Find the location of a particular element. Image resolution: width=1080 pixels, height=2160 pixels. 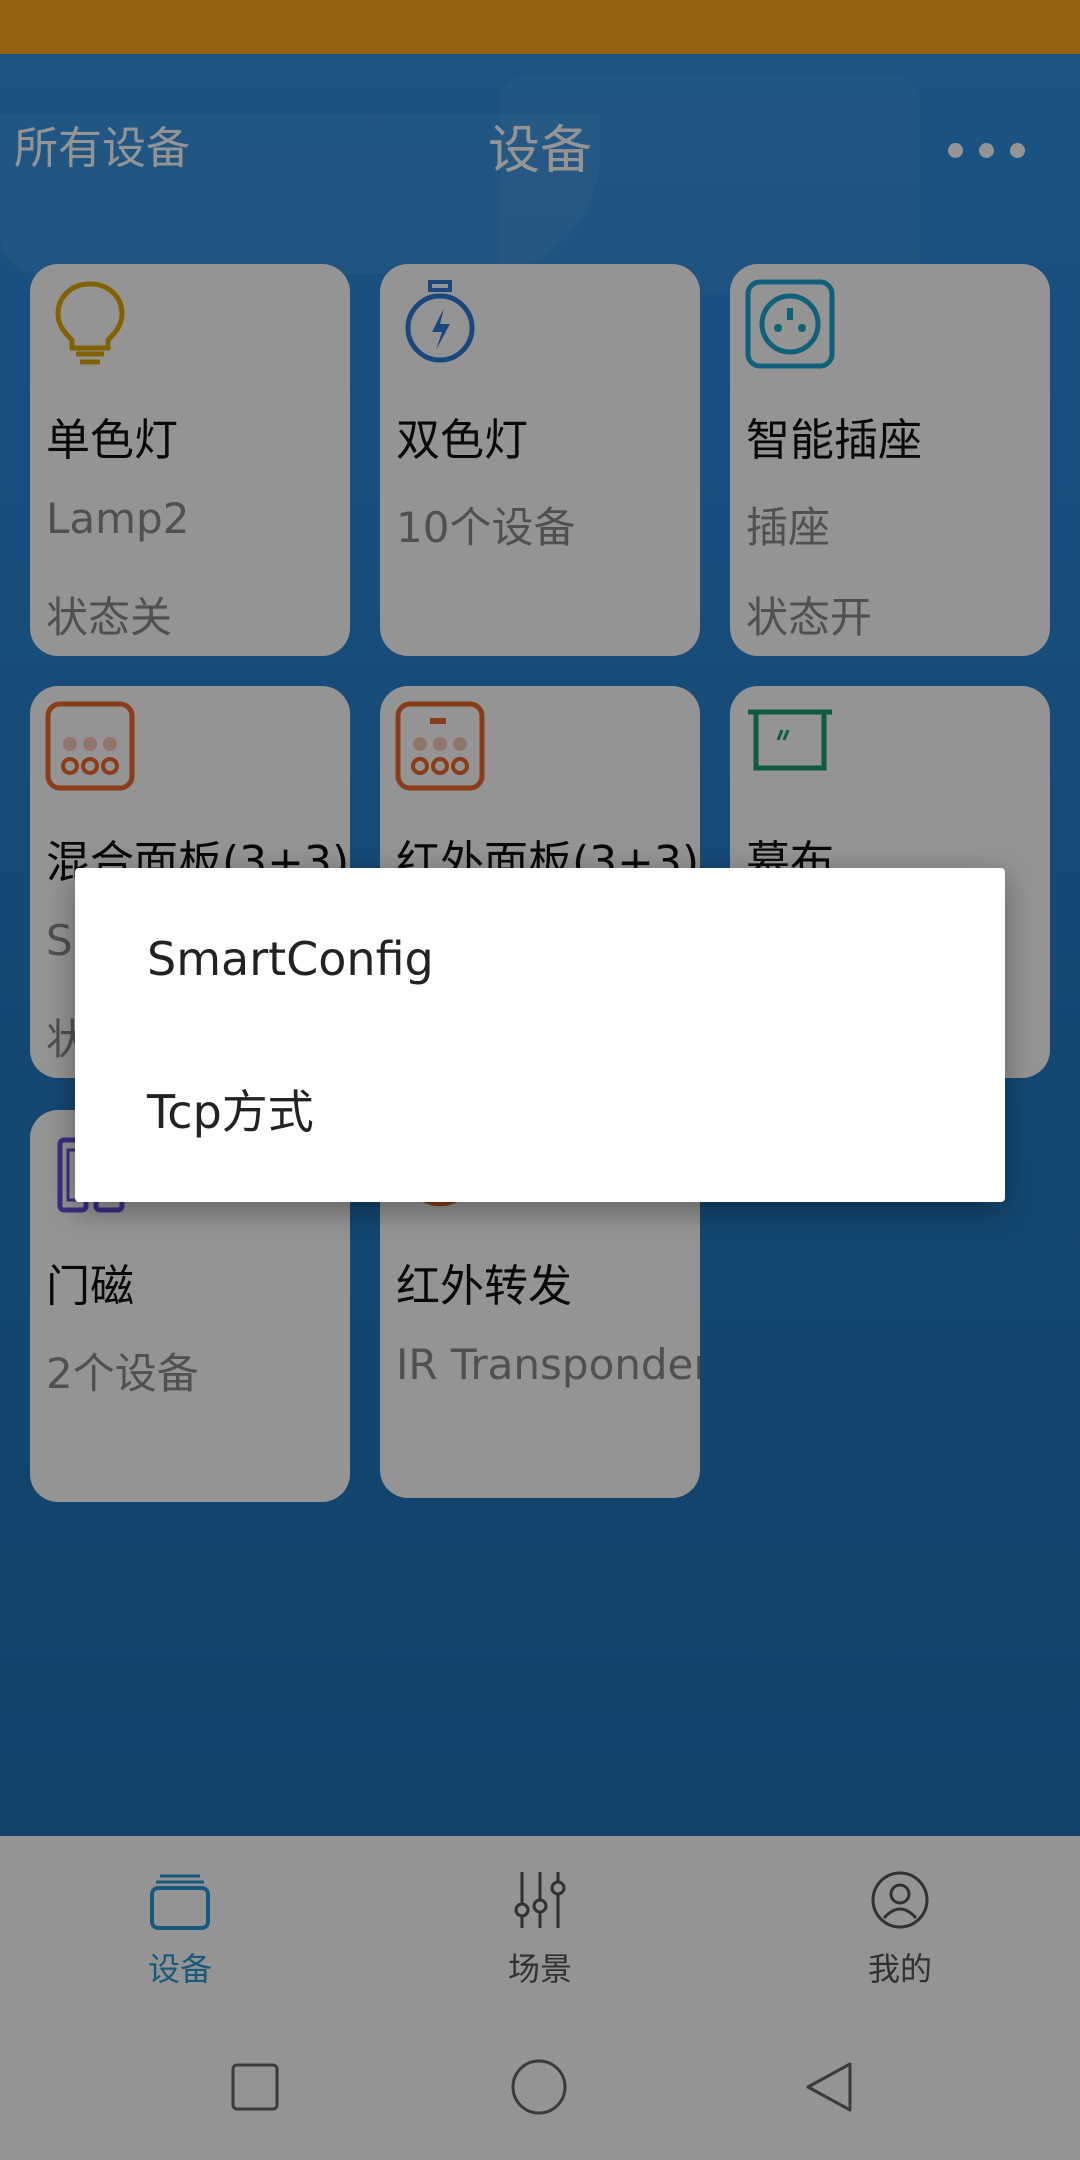

option-tcp: Tcp方式 is located at coordinates (230, 1109).